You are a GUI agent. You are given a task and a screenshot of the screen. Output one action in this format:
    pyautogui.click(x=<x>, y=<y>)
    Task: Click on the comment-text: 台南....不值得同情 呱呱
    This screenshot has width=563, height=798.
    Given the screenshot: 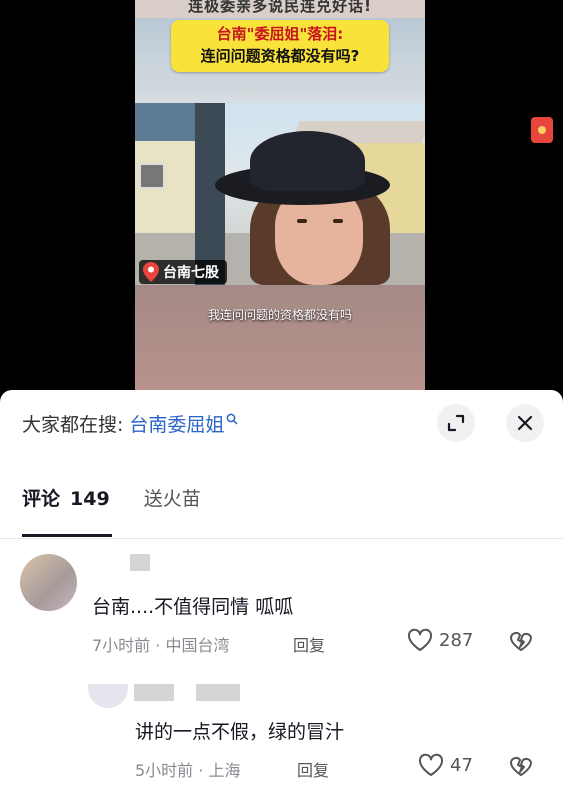 What is the action you would take?
    pyautogui.click(x=193, y=607)
    